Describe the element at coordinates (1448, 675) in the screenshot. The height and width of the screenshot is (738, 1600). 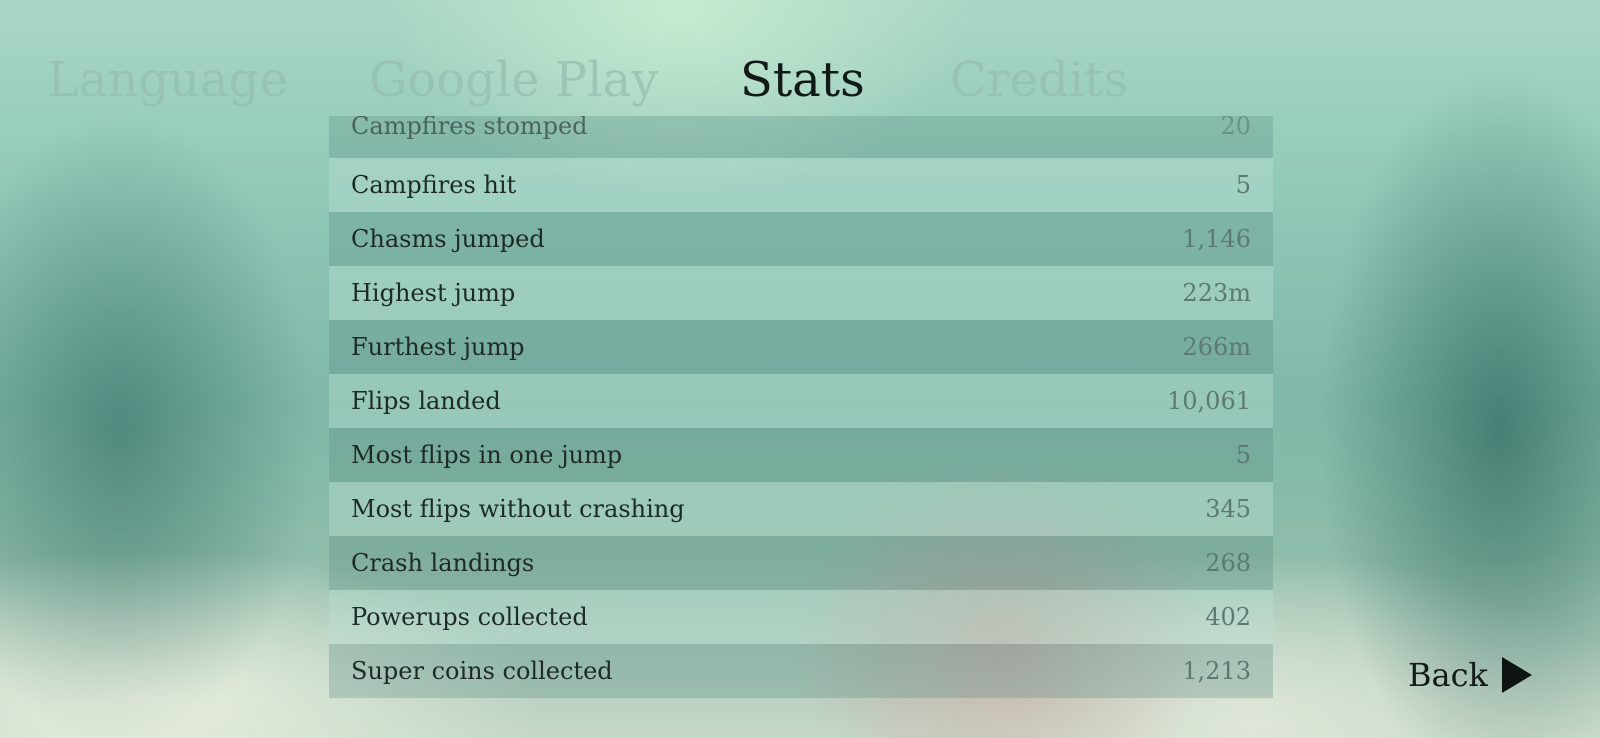
I see `back-label: Back` at that location.